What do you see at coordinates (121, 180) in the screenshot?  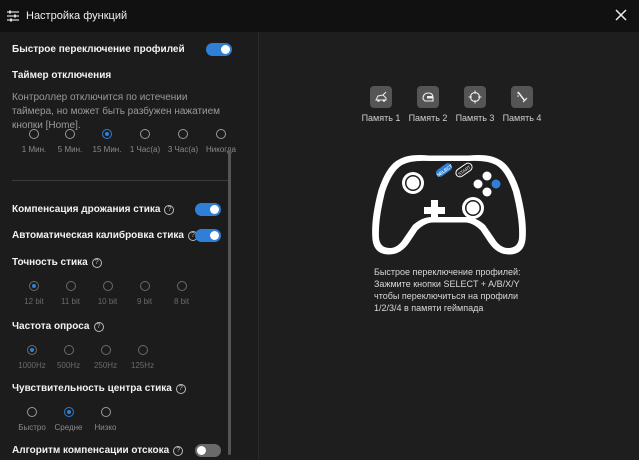 I see `section-divider` at bounding box center [121, 180].